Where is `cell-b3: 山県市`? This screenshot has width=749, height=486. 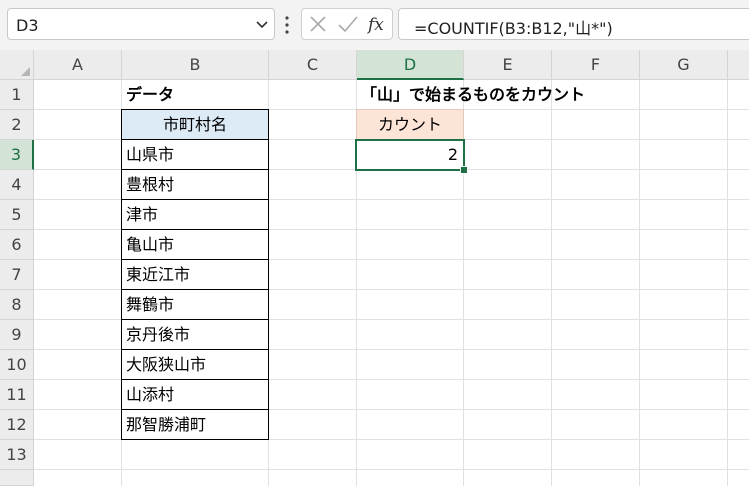
cell-b3: 山県市 is located at coordinates (195, 154).